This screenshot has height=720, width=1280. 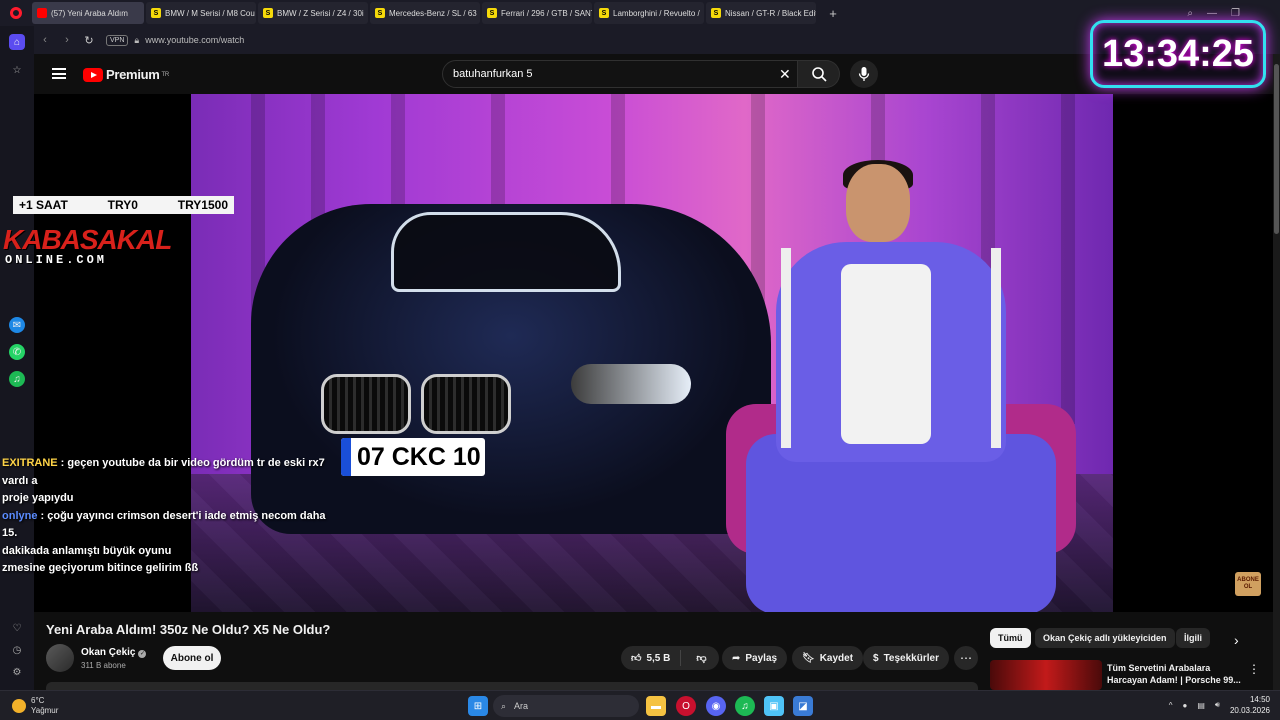 What do you see at coordinates (828, 658) in the screenshot?
I see `save-button: 🔖︎ Kaydet` at bounding box center [828, 658].